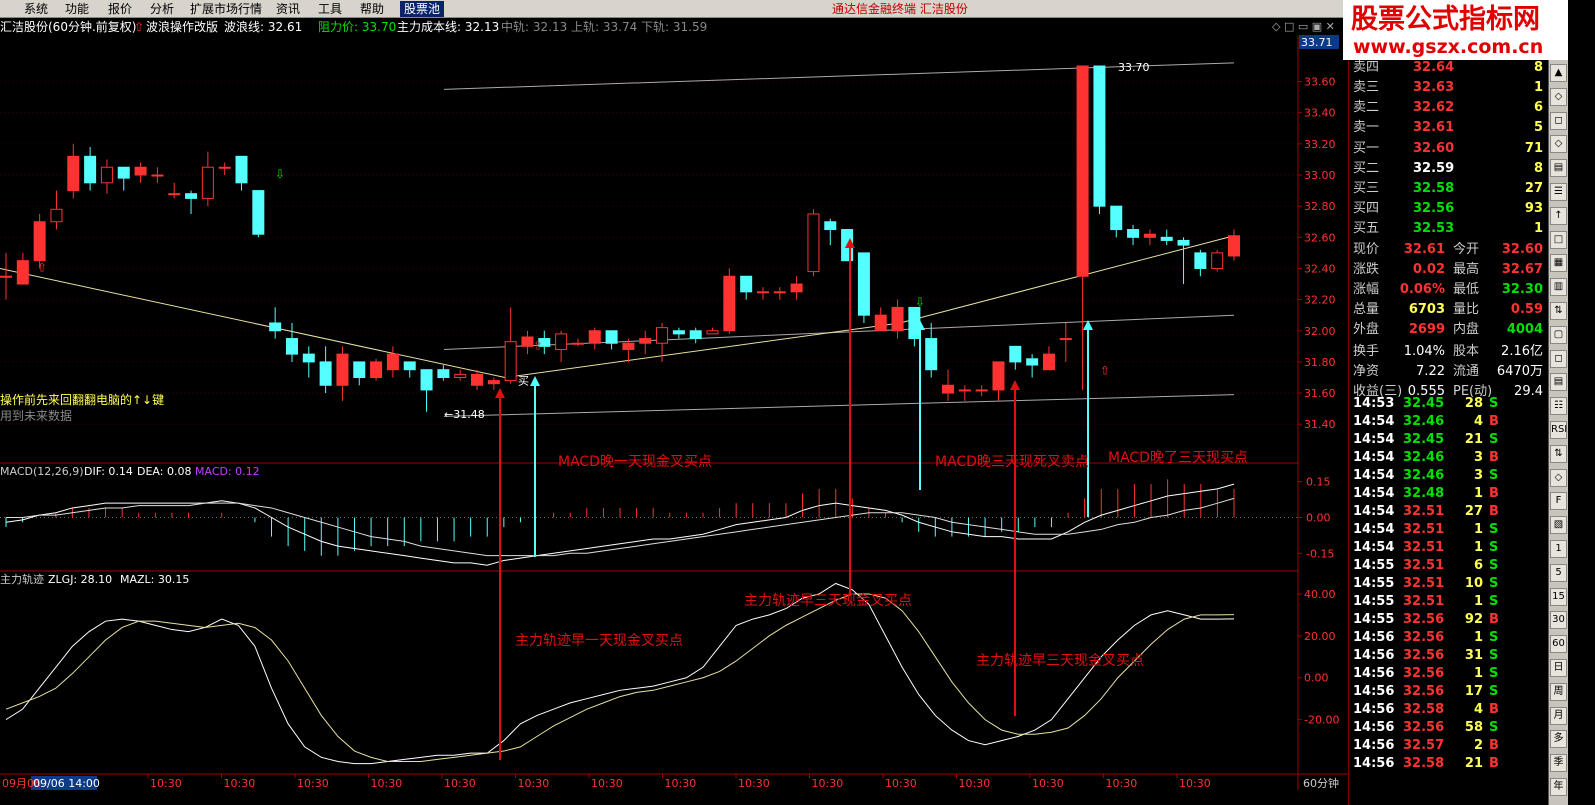 The height and width of the screenshot is (805, 1595). What do you see at coordinates (1448, 372) in the screenshot?
I see `quote-stat-row: 净资 7.22 流通 6470万` at bounding box center [1448, 372].